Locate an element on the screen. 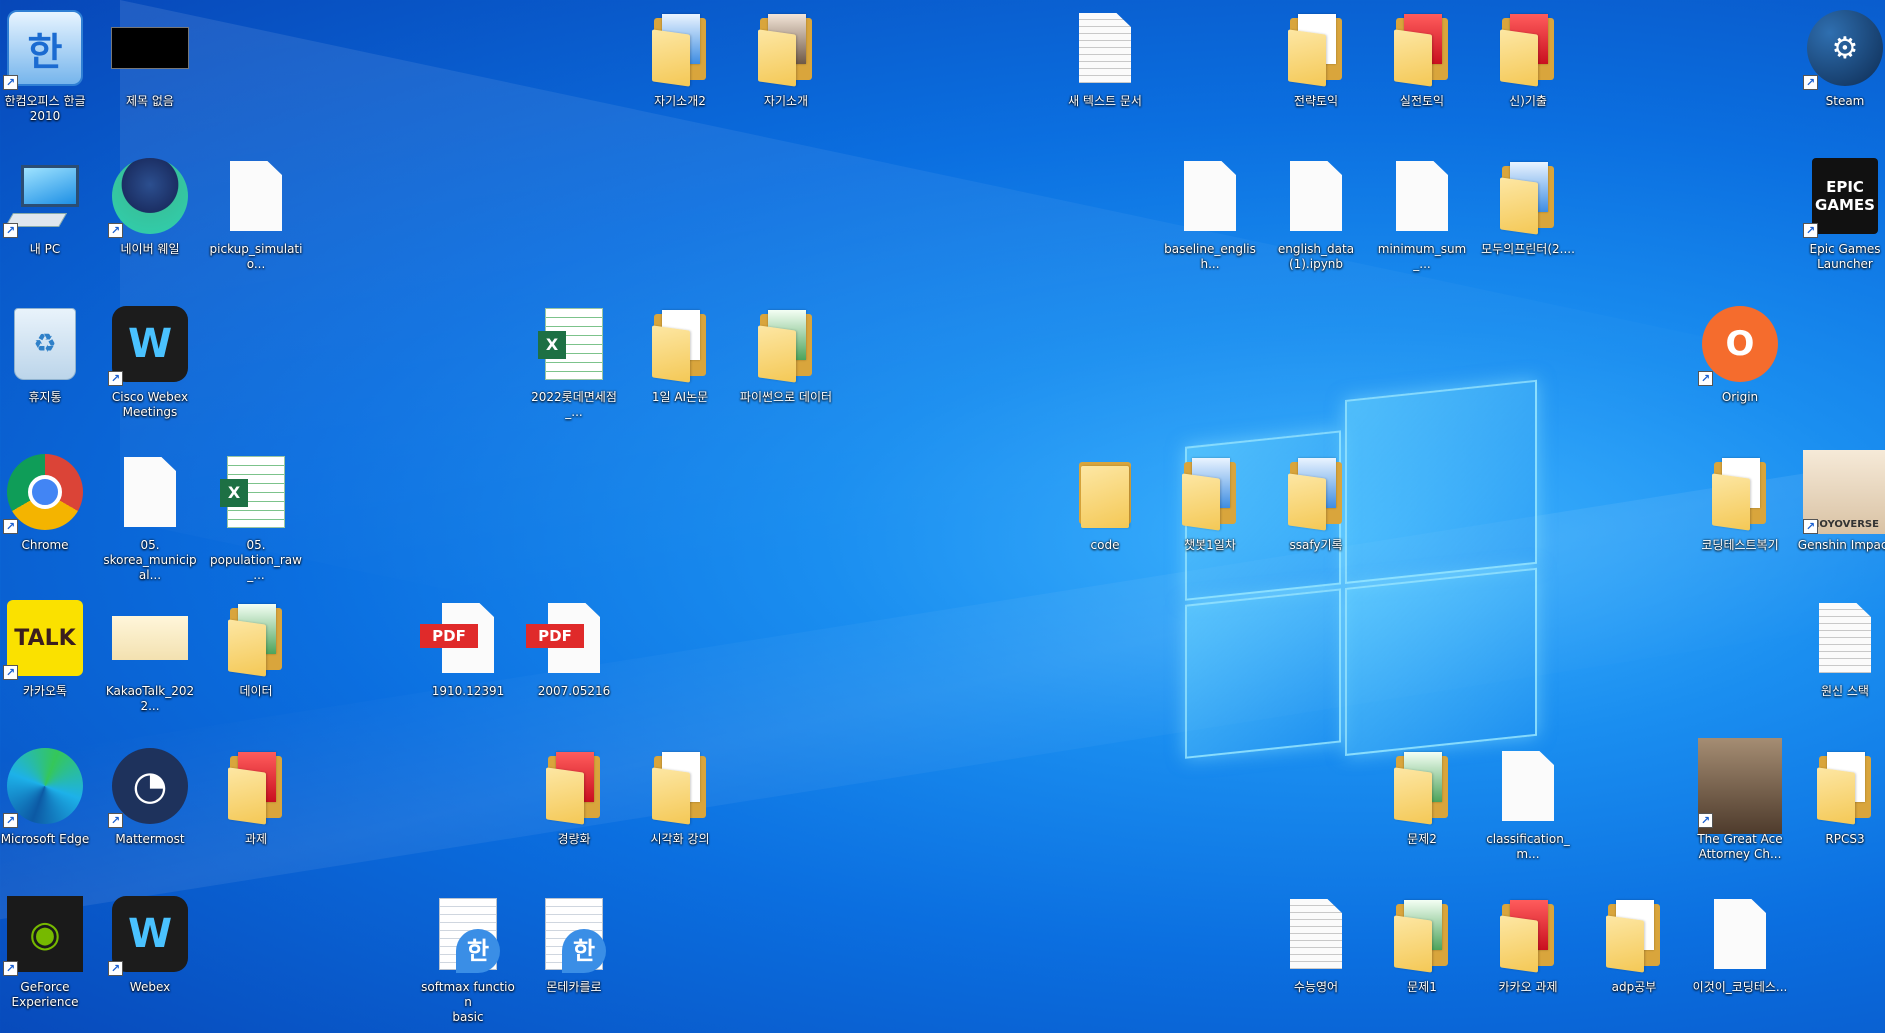 The width and height of the screenshot is (1885, 1033). desktop-icon-recycle-bin: ♻ 휴지통 is located at coordinates (47, 353).